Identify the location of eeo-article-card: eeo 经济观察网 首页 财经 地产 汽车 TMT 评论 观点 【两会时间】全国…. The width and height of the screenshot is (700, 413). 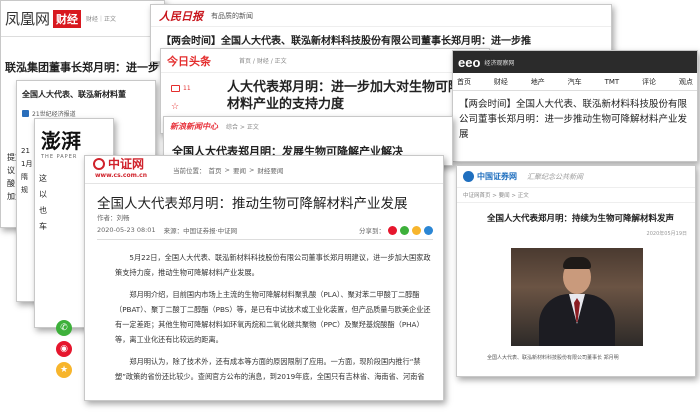
(575, 106).